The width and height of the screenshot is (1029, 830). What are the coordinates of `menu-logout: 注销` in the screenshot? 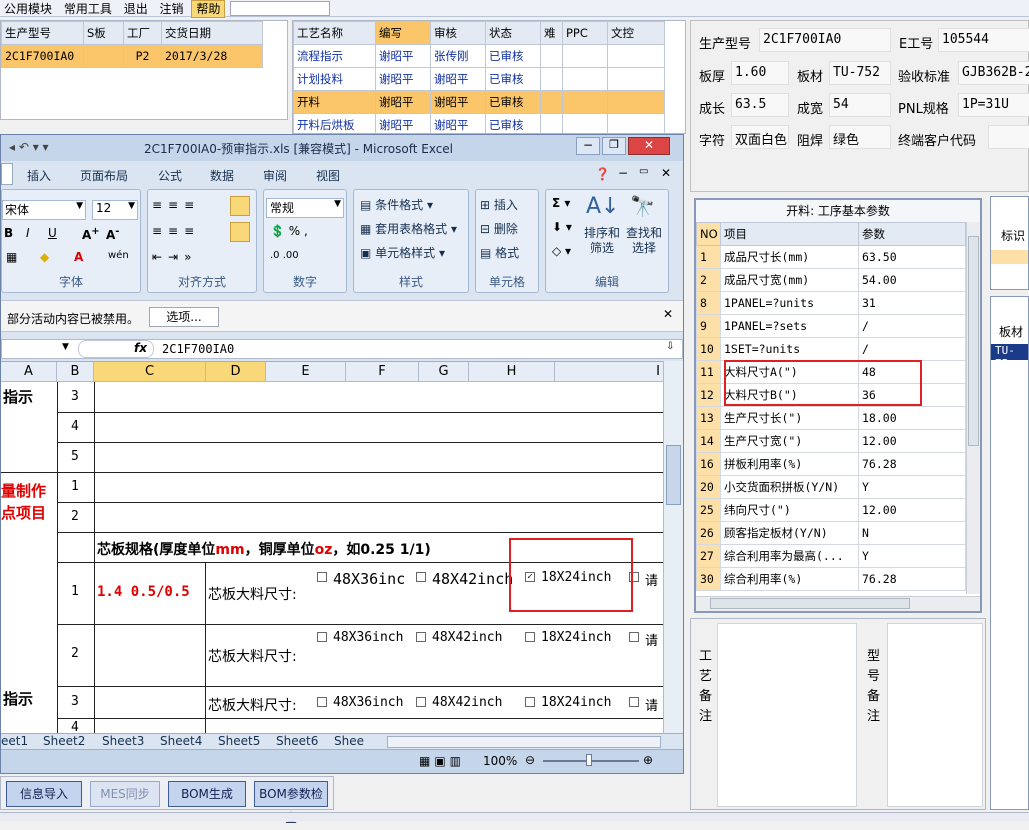 It's located at (172, 9).